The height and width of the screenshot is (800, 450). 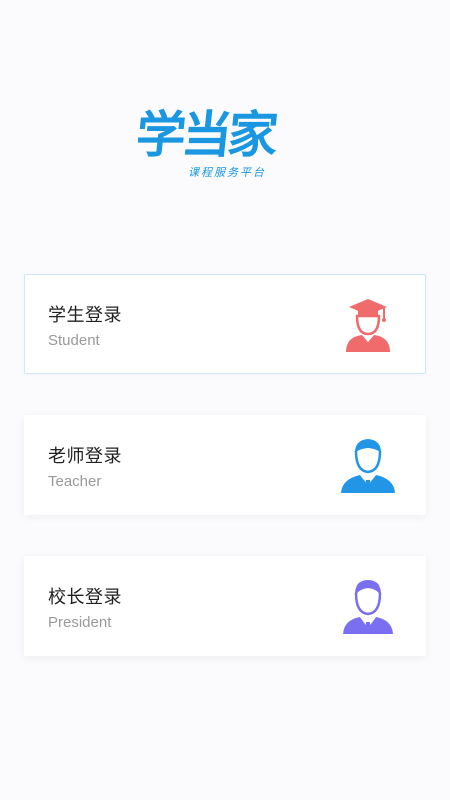 What do you see at coordinates (227, 172) in the screenshot?
I see `logo-subtitle: 课程服务平台` at bounding box center [227, 172].